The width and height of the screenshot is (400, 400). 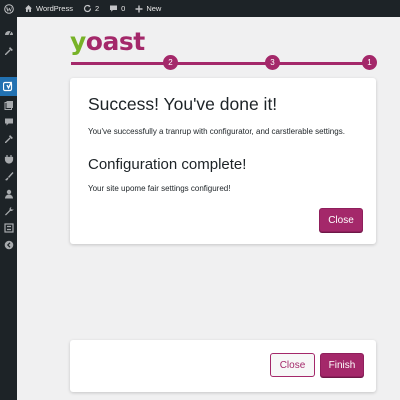 I want to click on admin-sidebar, so click(x=8, y=208).